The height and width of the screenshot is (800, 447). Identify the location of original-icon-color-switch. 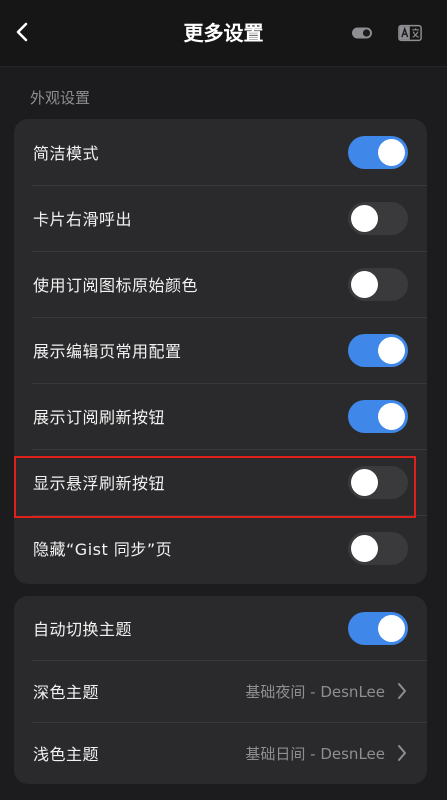
(378, 284).